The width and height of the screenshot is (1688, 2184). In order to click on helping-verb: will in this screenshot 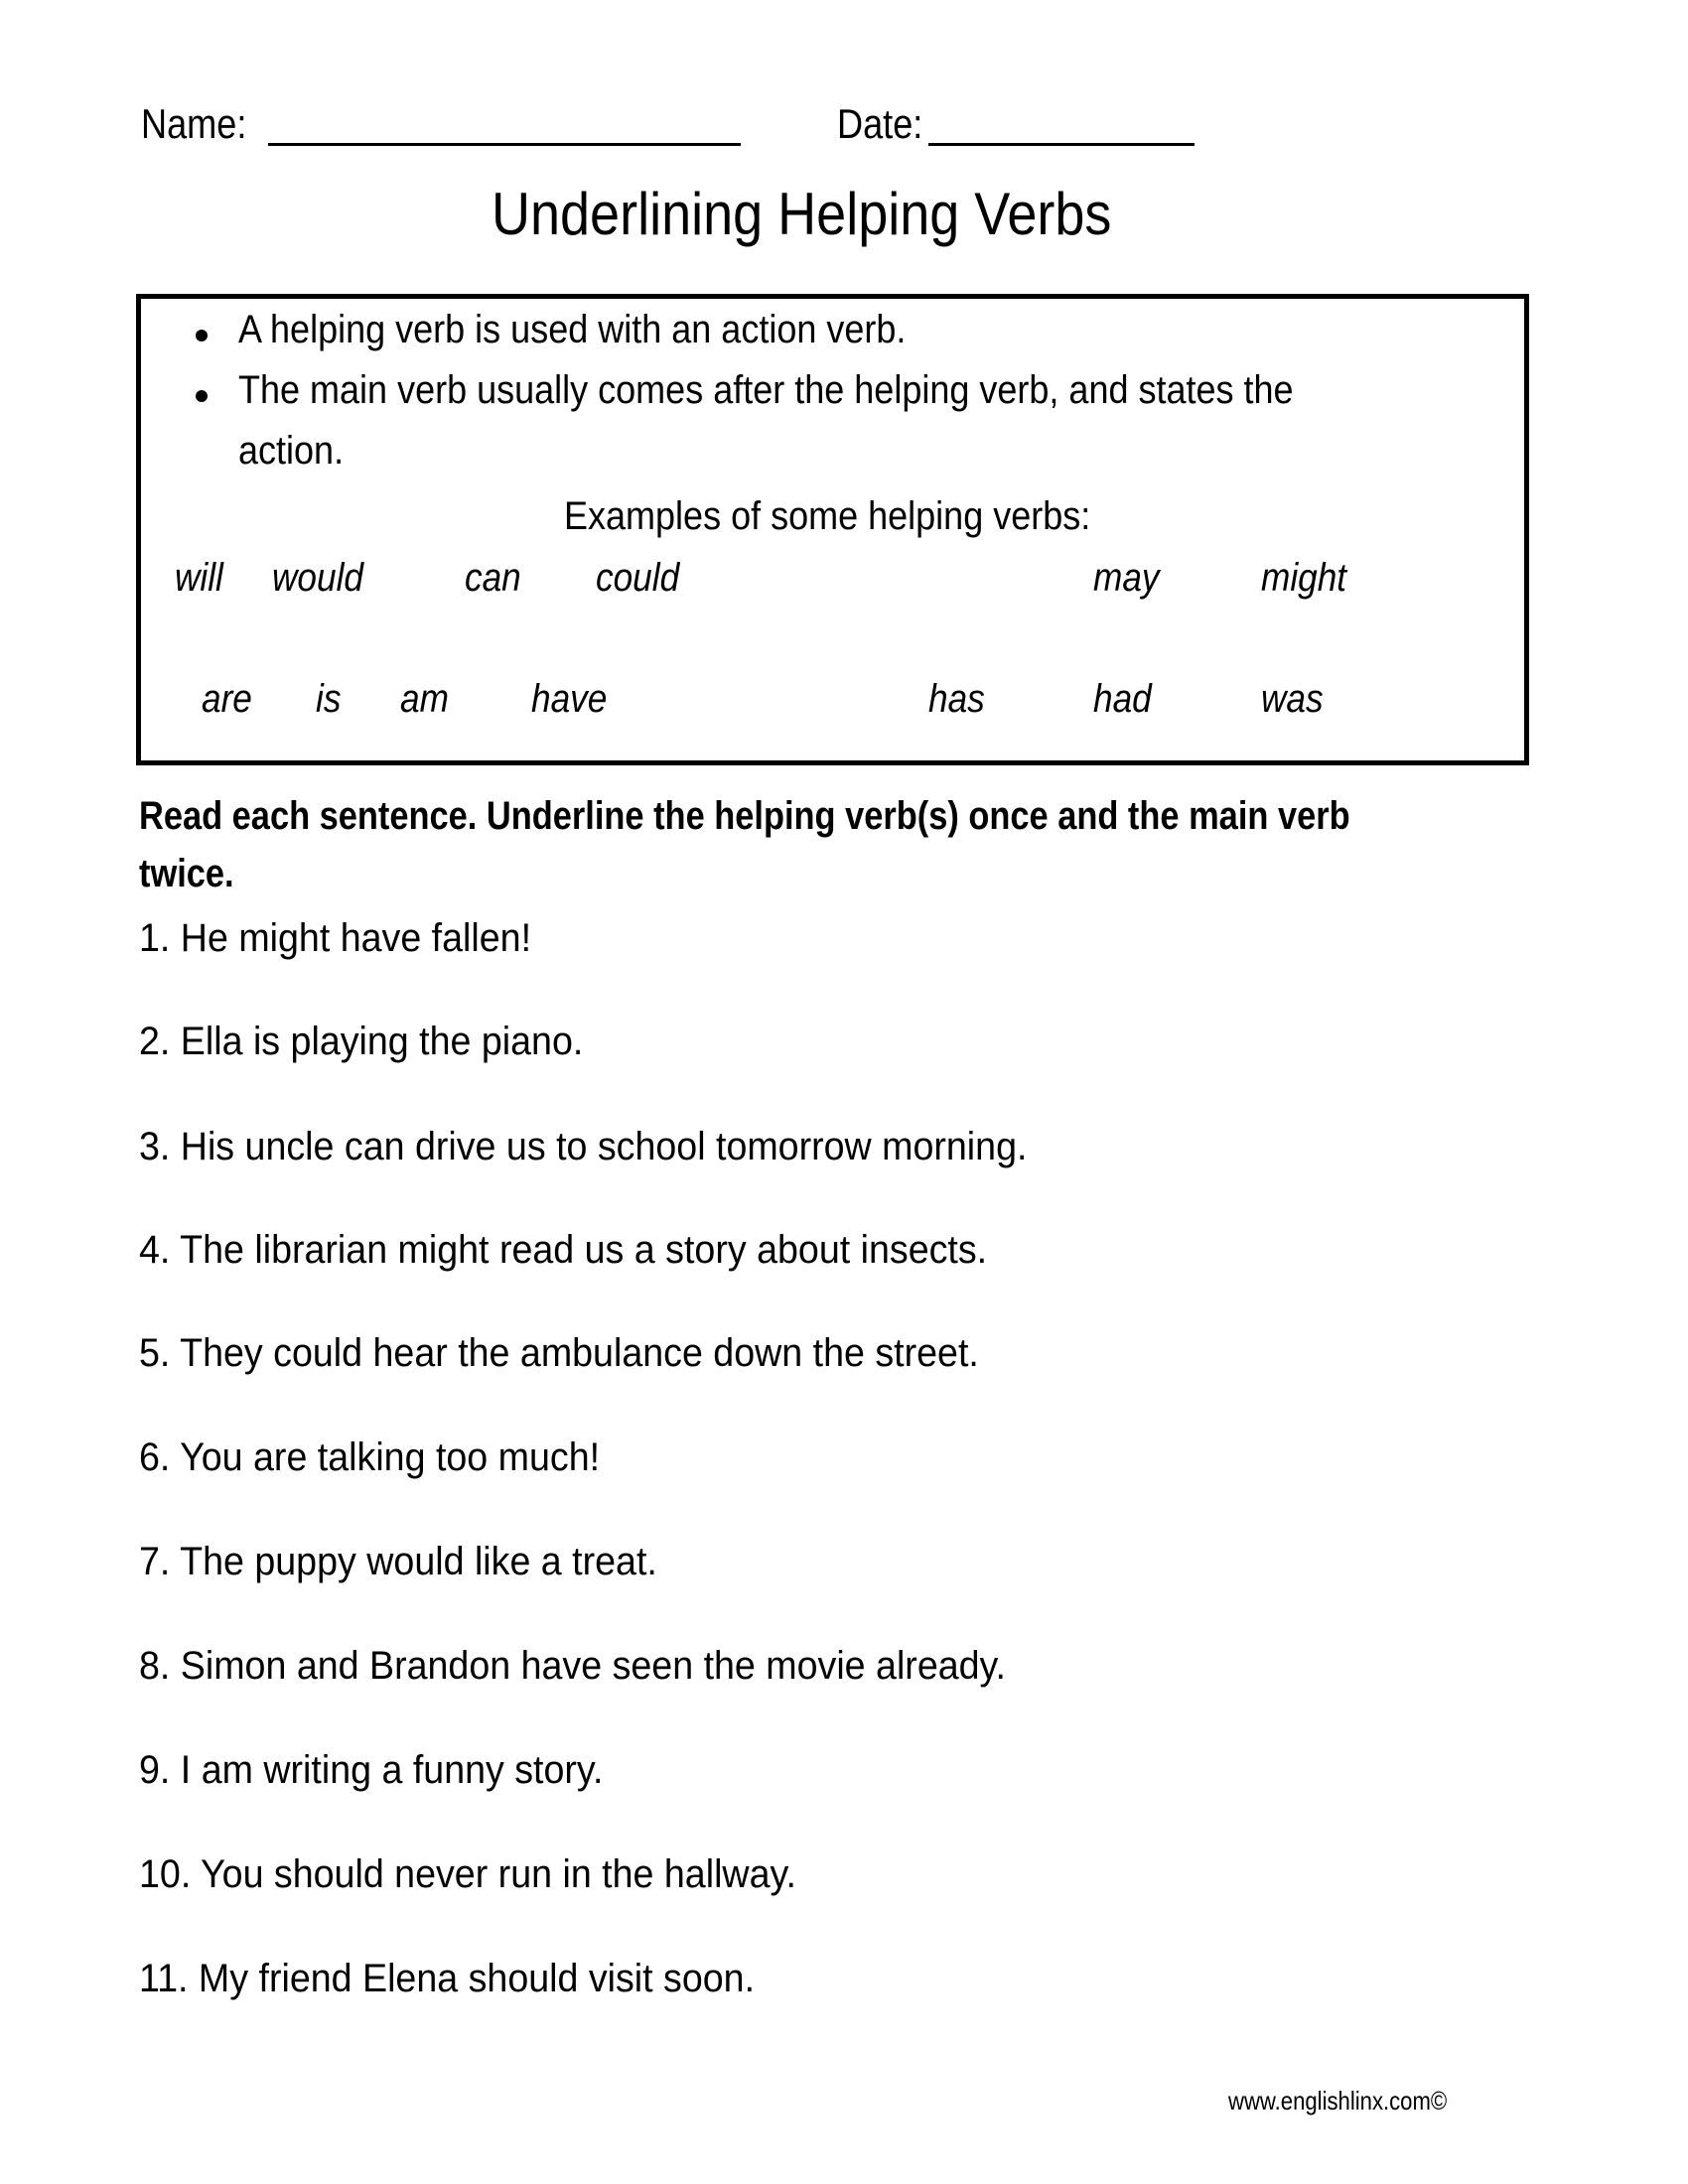, I will do `click(199, 578)`.